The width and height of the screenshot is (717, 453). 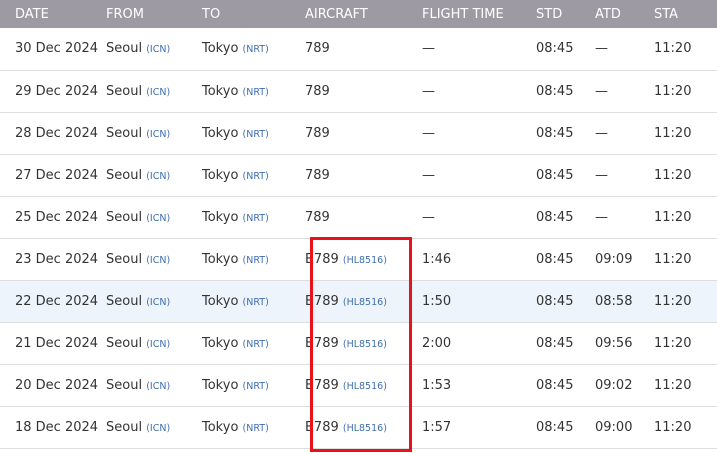 I want to click on header-date: DATE, so click(x=53, y=14).